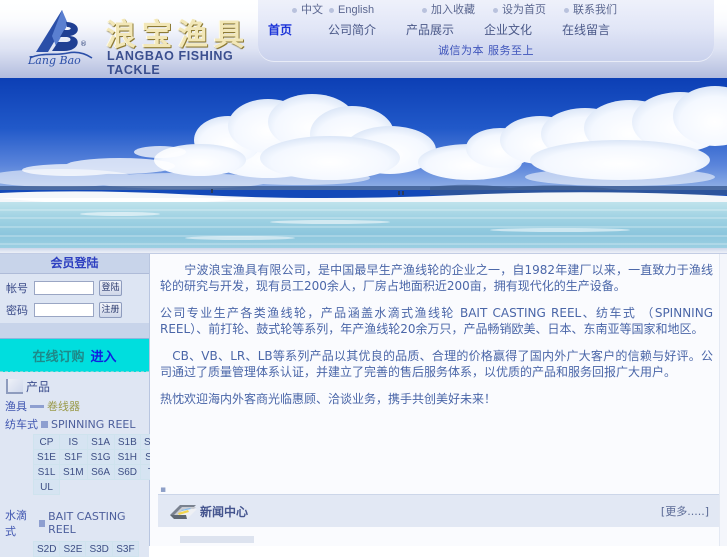  Describe the element at coordinates (685, 511) in the screenshot. I see `news-more-link: [更多.....]` at that location.